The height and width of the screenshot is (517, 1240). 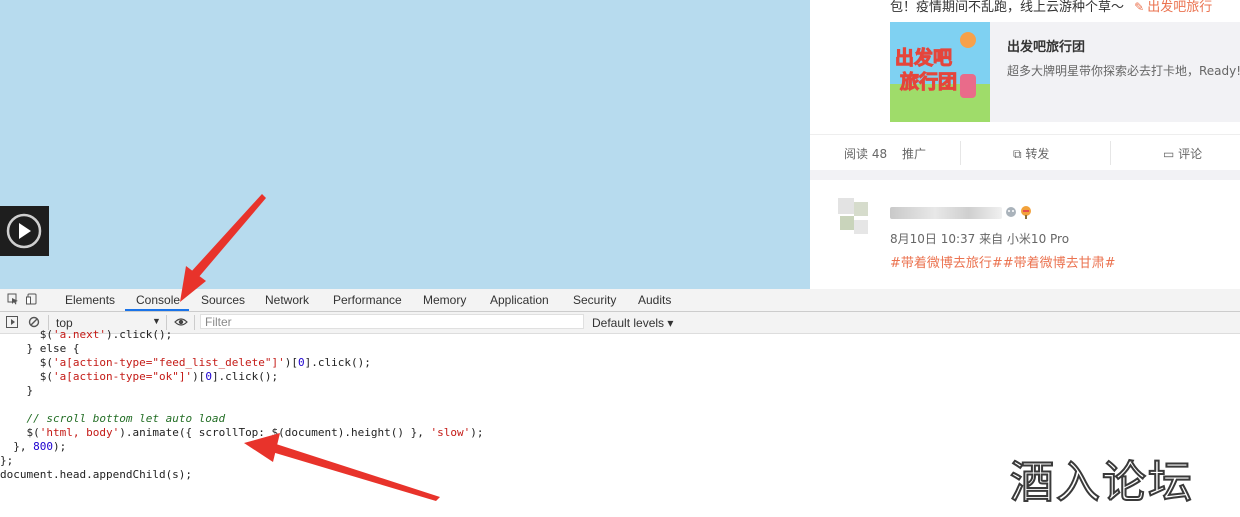 I want to click on user-badges, so click(x=1019, y=213).